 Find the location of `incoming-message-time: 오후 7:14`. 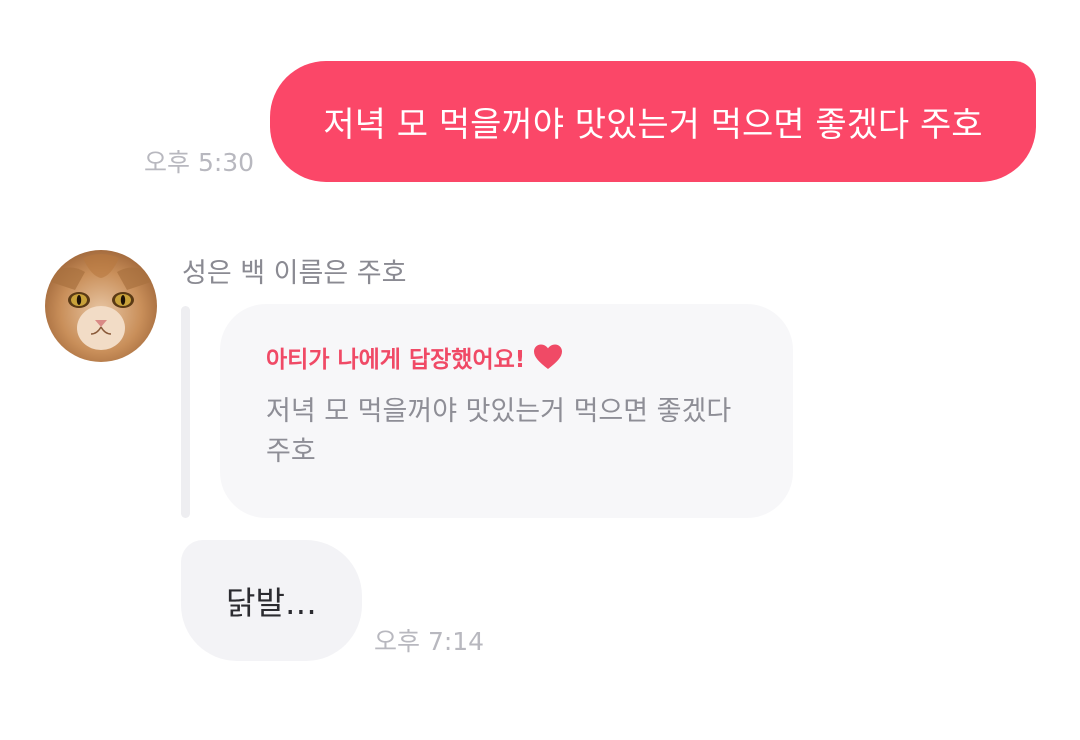

incoming-message-time: 오후 7:14 is located at coordinates (429, 641).